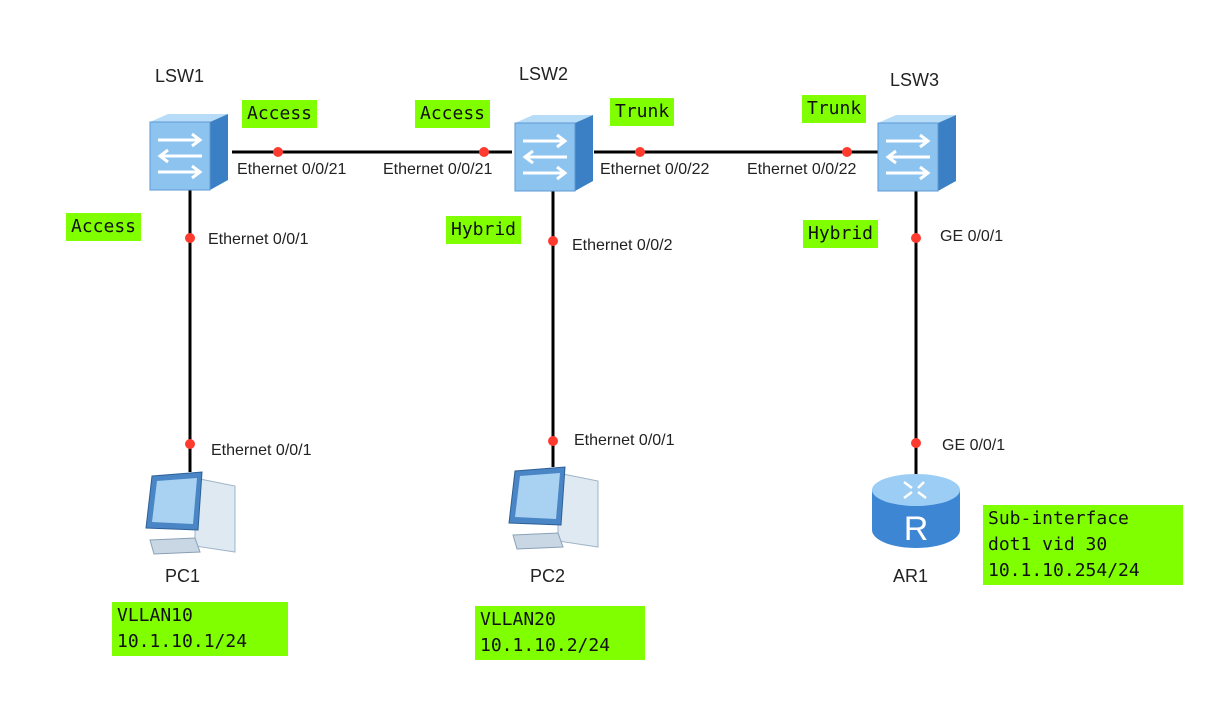  I want to click on pc2-ip: 10.1.10.2/24, so click(545, 645).